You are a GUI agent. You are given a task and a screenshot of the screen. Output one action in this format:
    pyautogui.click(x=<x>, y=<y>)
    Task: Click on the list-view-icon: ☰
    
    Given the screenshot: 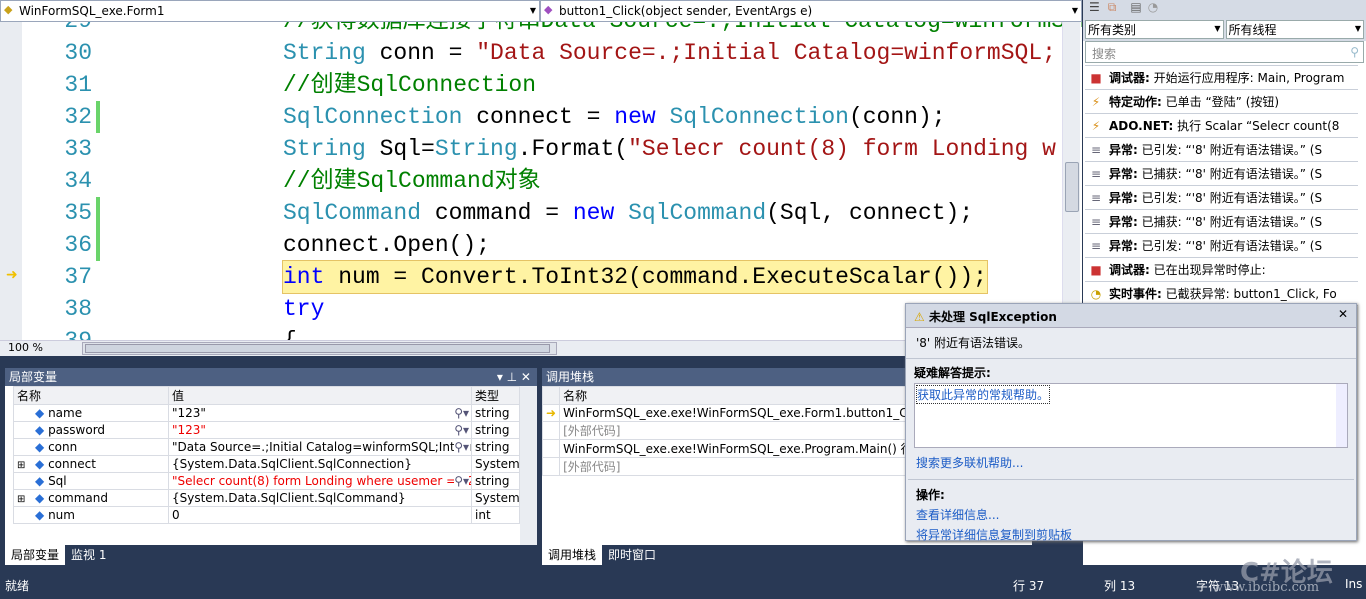 What is the action you would take?
    pyautogui.click(x=1094, y=7)
    